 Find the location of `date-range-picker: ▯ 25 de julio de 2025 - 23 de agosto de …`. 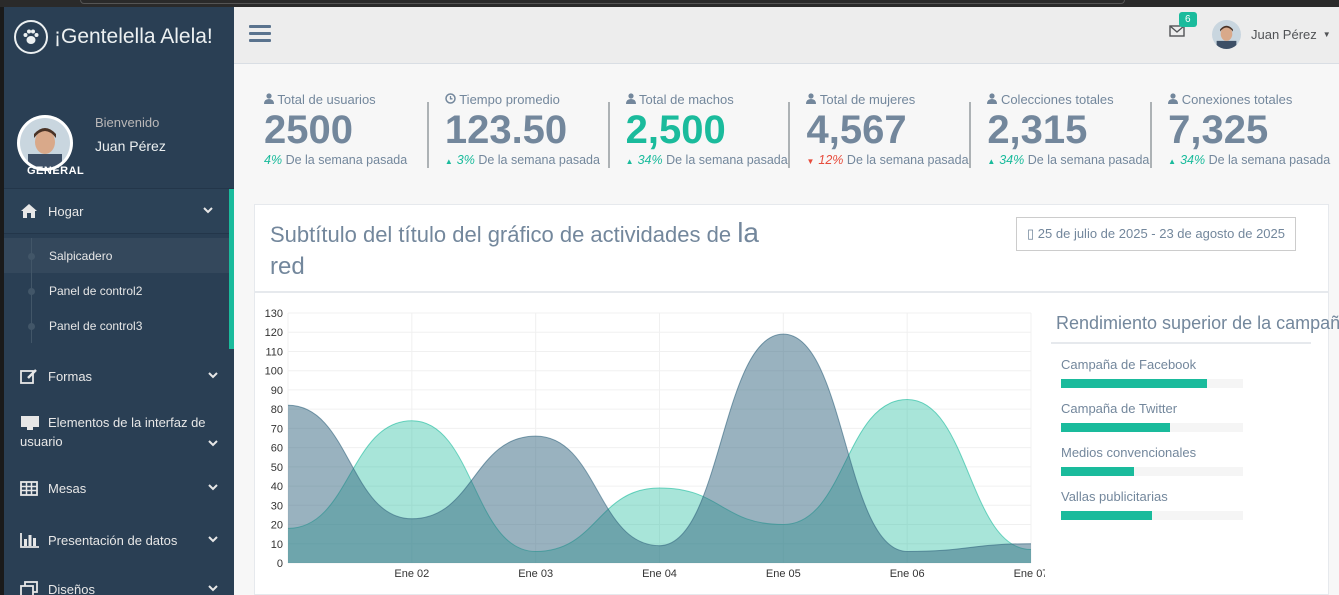

date-range-picker: ▯ 25 de julio de 2025 - 23 de agosto de … is located at coordinates (1156, 234).